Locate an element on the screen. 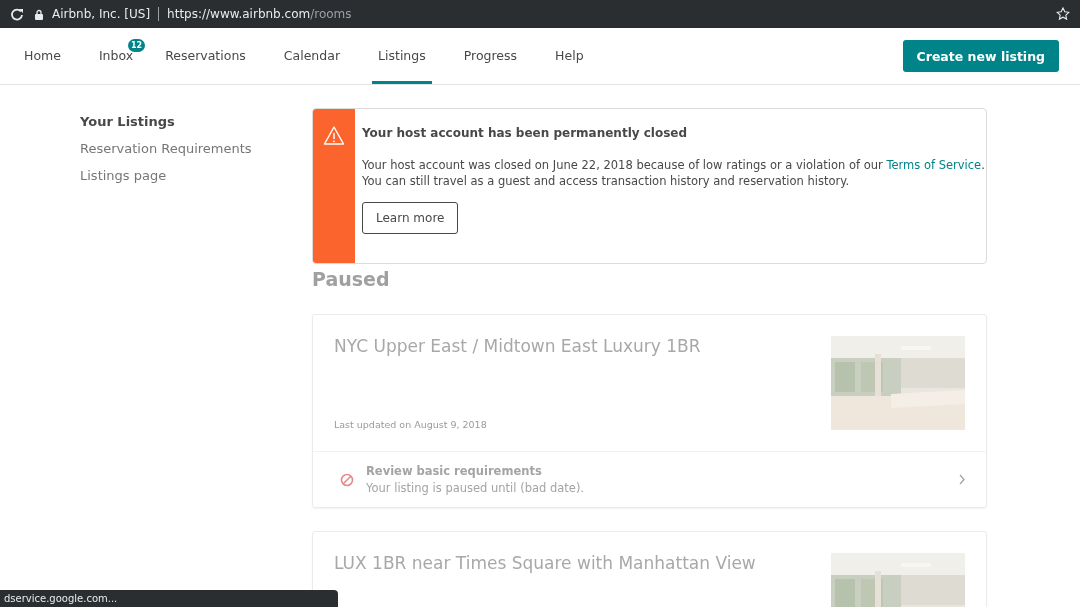  url-text: https://www.airbnb.com/rooms is located at coordinates (259, 14).